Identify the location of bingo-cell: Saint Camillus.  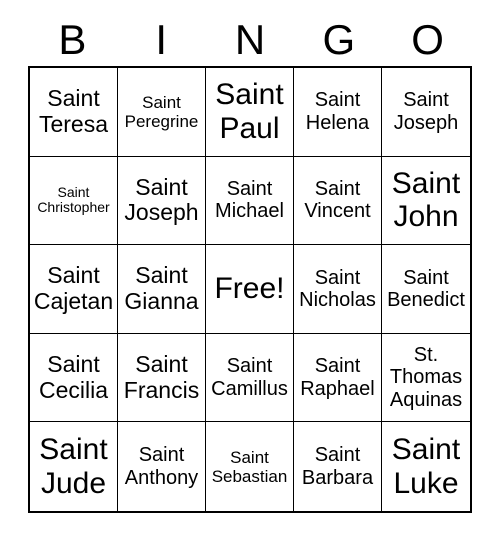
(250, 378).